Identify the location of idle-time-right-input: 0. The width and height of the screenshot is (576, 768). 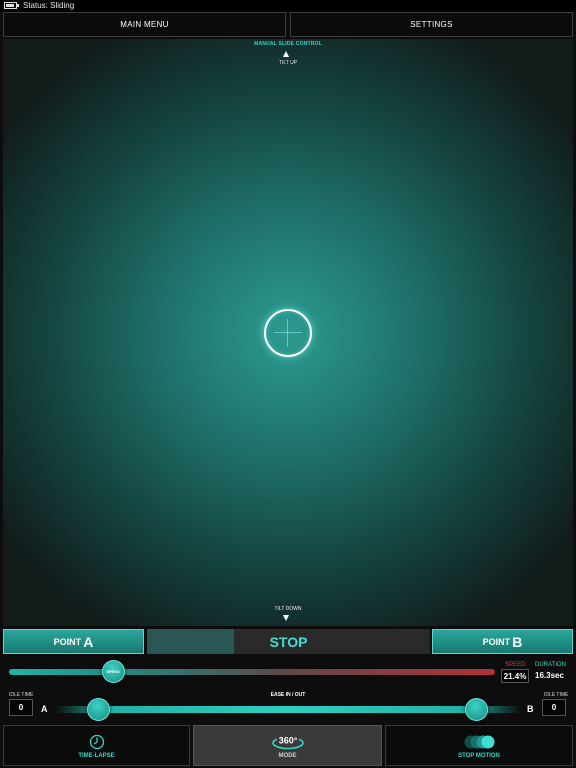
(554, 707).